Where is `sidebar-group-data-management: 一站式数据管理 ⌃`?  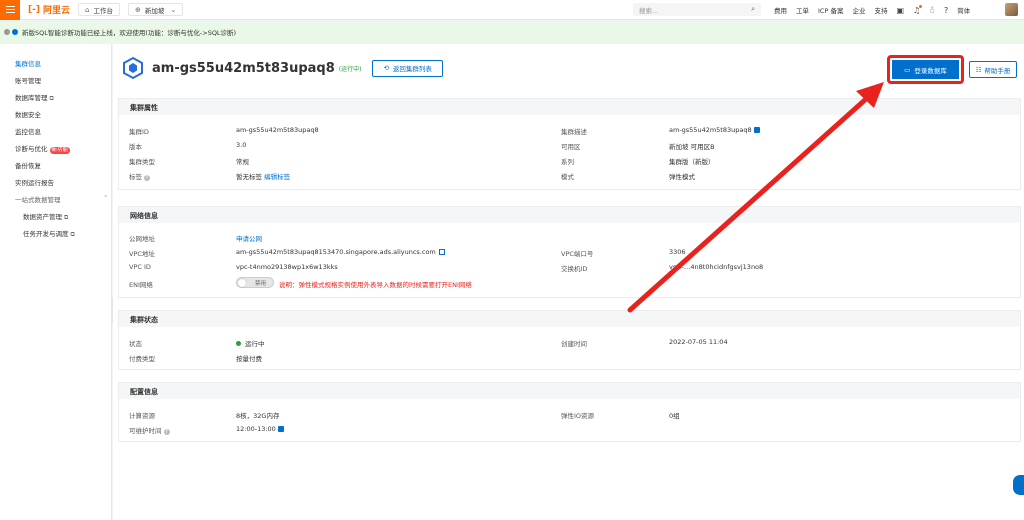
sidebar-group-data-management: 一站式数据管理 ⌃ is located at coordinates (61, 199).